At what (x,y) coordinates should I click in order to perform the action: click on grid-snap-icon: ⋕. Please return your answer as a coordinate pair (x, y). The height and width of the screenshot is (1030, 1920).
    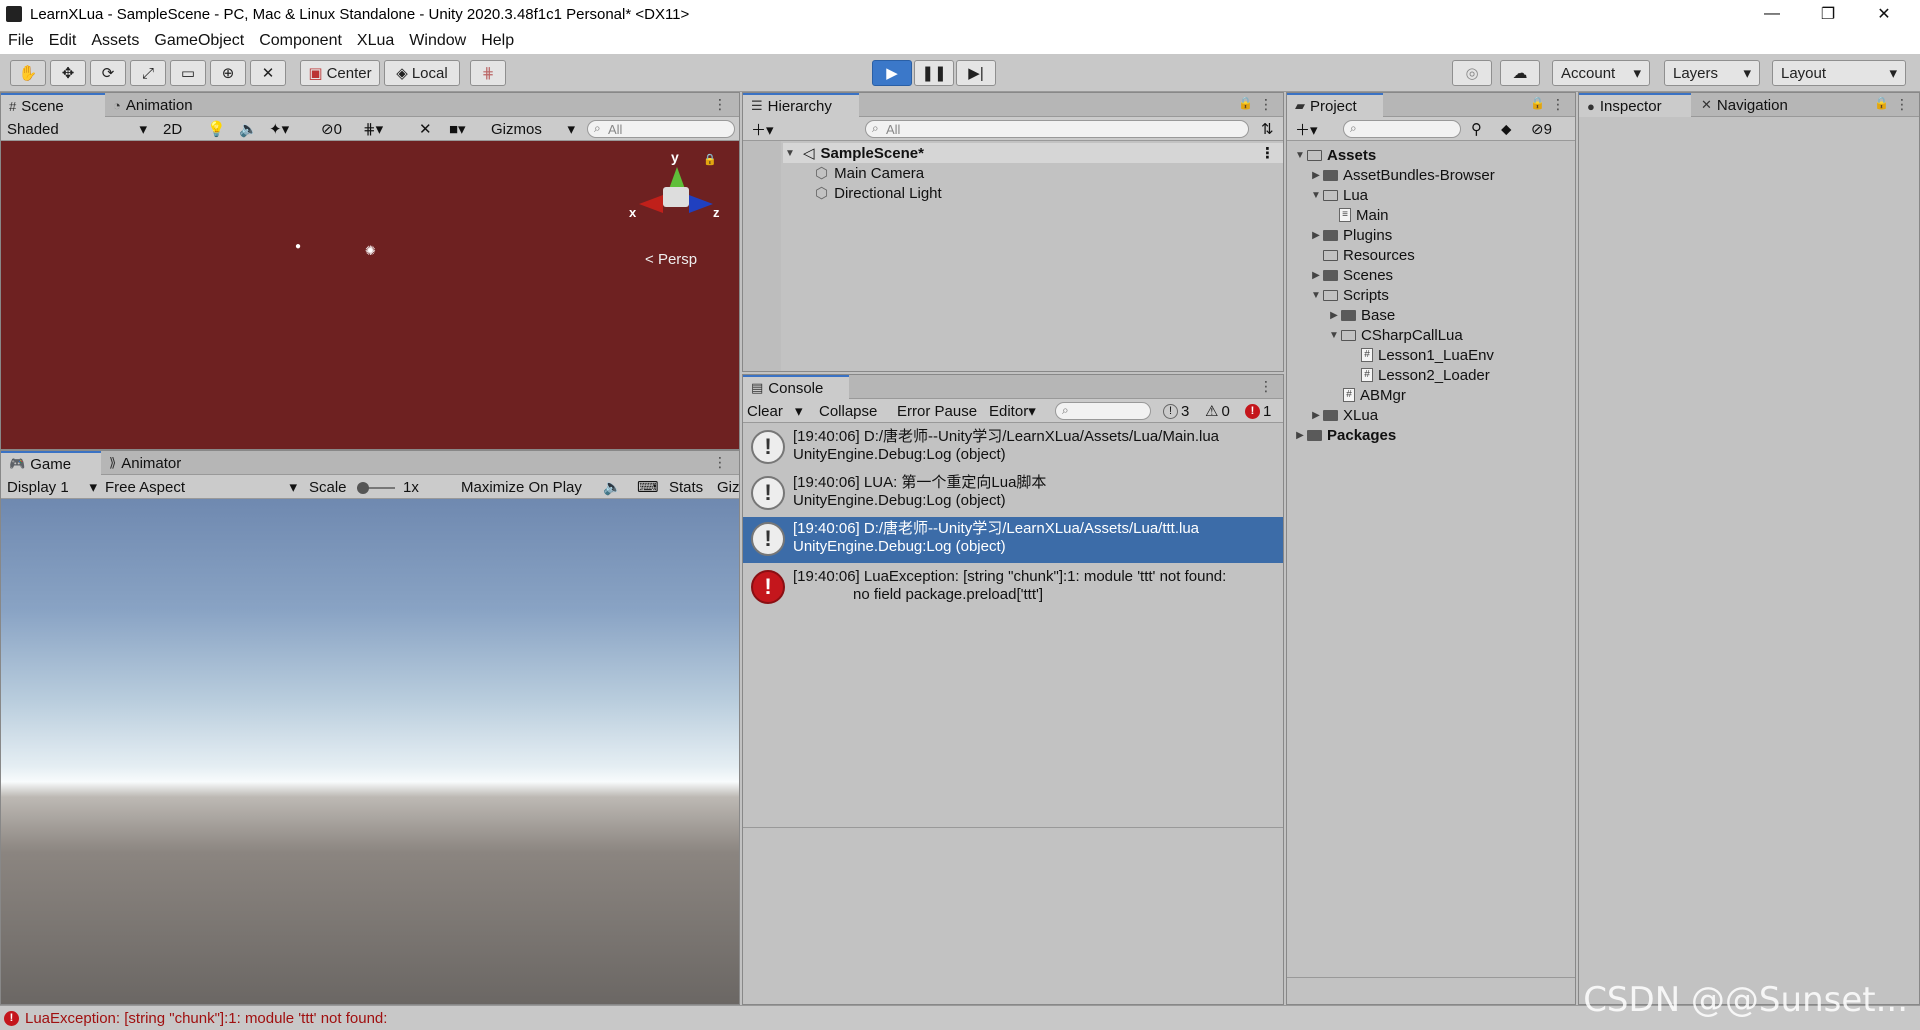
    Looking at the image, I should click on (488, 73).